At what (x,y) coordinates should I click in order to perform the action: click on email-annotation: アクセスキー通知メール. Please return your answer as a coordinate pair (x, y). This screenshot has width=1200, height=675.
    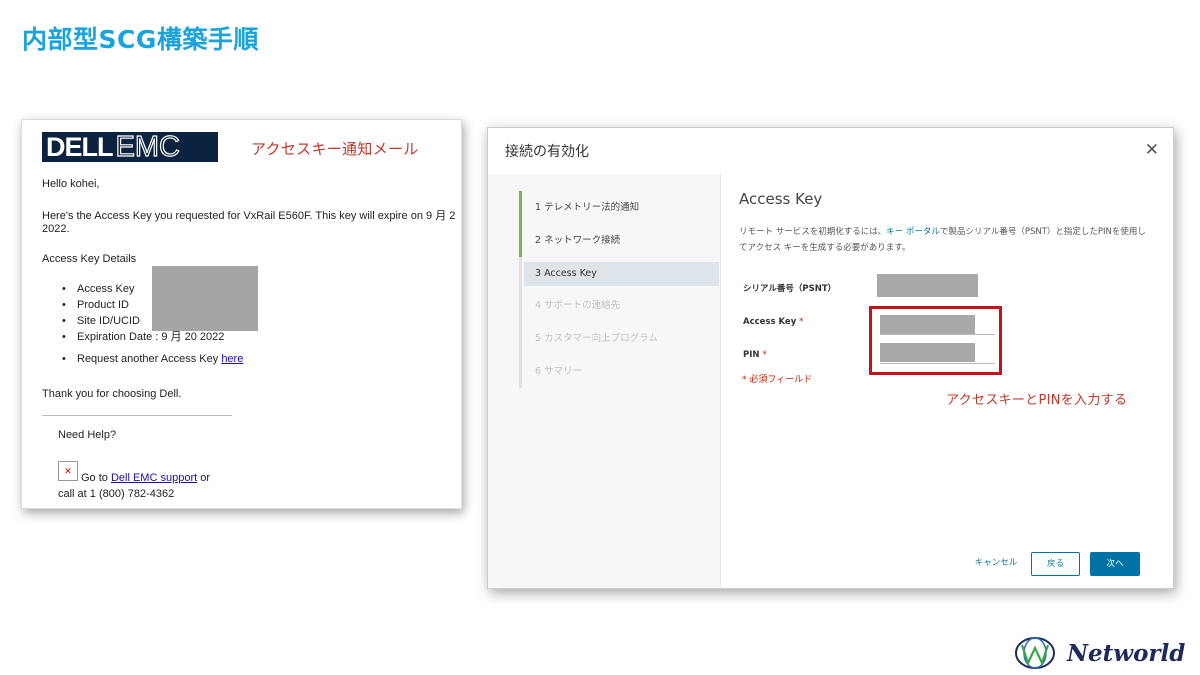
    Looking at the image, I should click on (335, 149).